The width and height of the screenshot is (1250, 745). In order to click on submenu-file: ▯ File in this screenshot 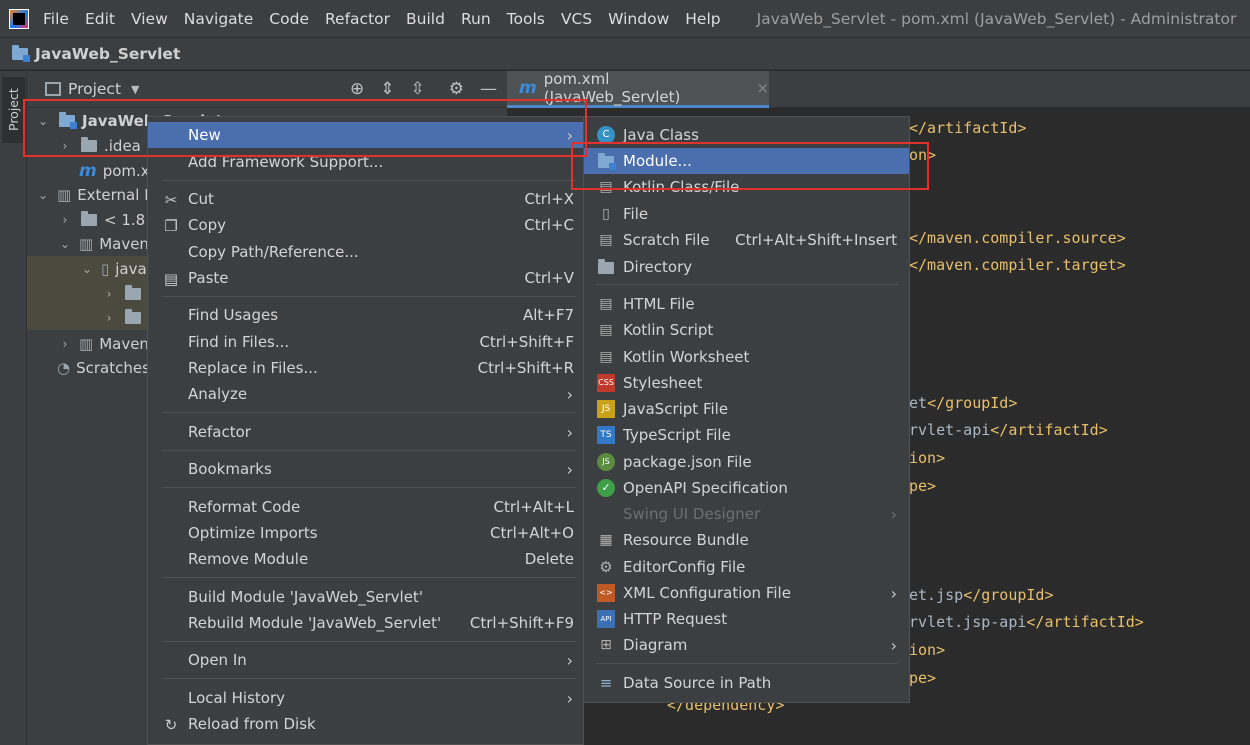, I will do `click(746, 214)`.